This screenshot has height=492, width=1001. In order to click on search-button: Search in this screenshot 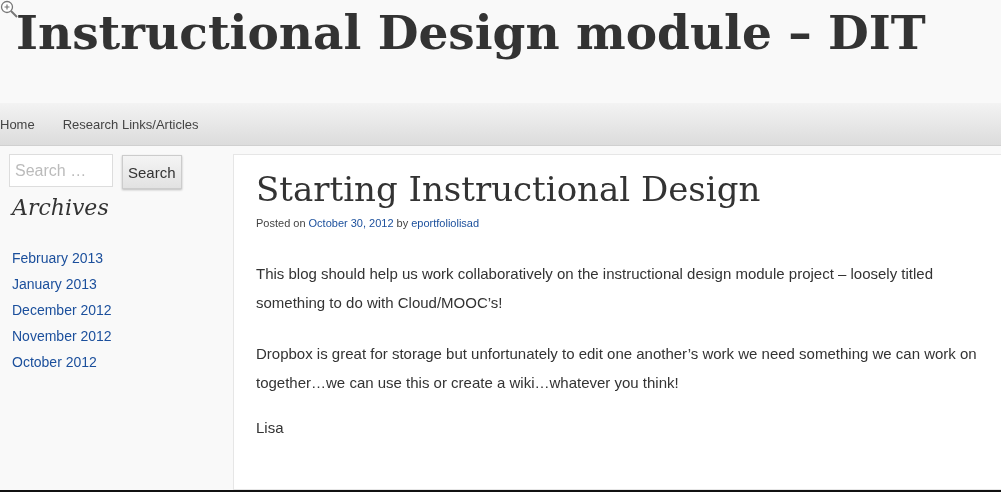, I will do `click(152, 172)`.